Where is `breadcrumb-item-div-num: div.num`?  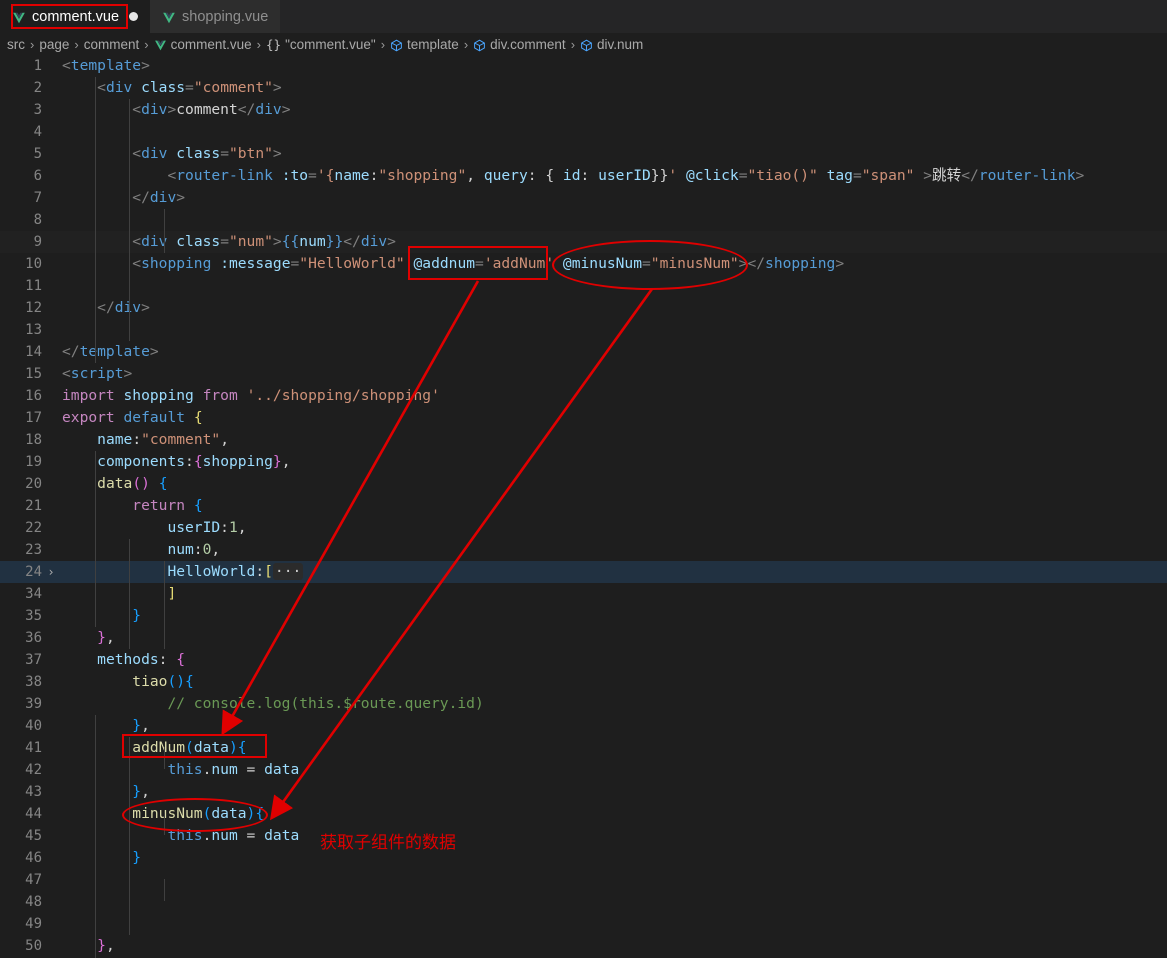
breadcrumb-item-div-num: div.num is located at coordinates (611, 44).